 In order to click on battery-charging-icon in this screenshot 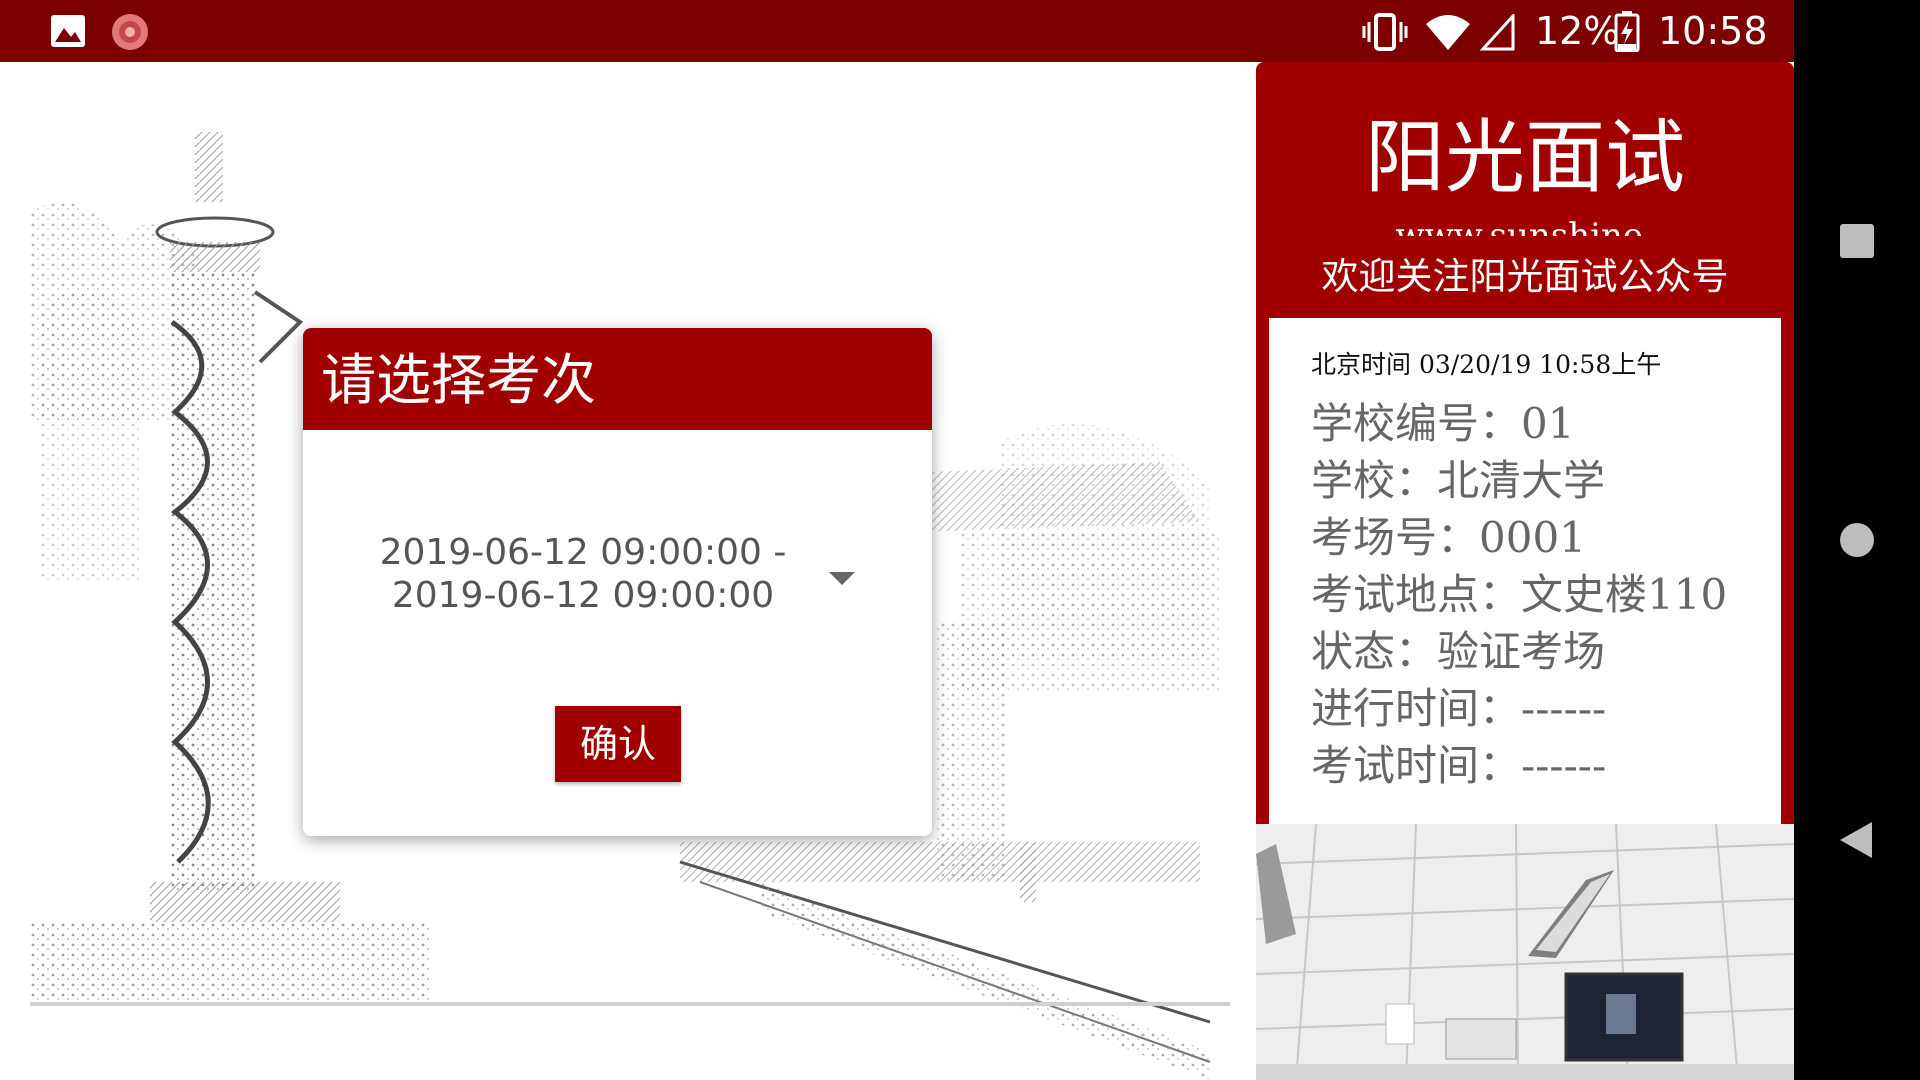, I will do `click(1627, 31)`.